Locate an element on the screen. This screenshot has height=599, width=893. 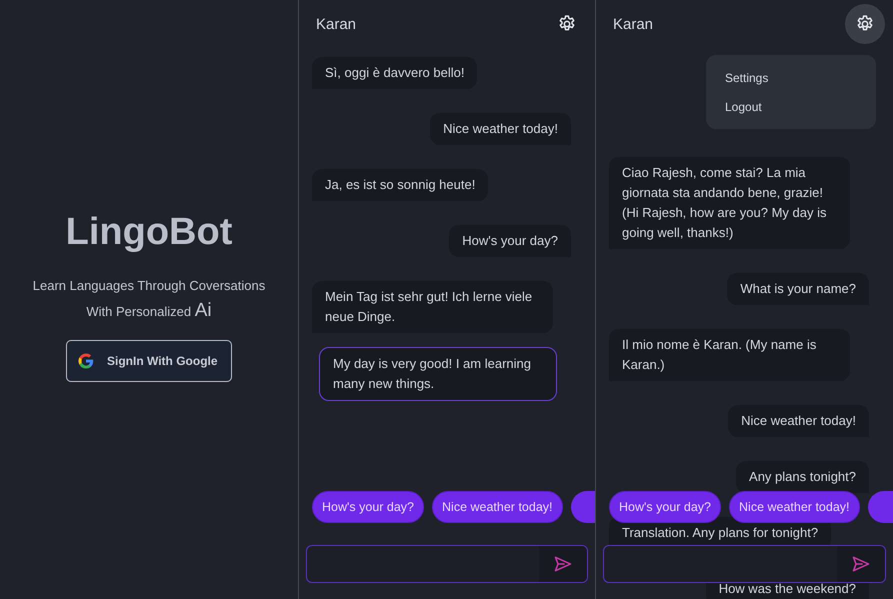
message-bubble: Ciao Rajesh, come stai? La mia giornata sta andando bene, grazie! (Hi Rajesh, how are you? My day is going well, thanks!) is located at coordinates (729, 203).